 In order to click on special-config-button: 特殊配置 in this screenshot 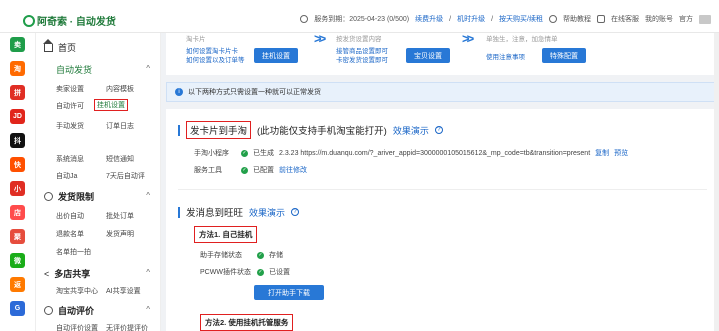, I will do `click(564, 55)`.